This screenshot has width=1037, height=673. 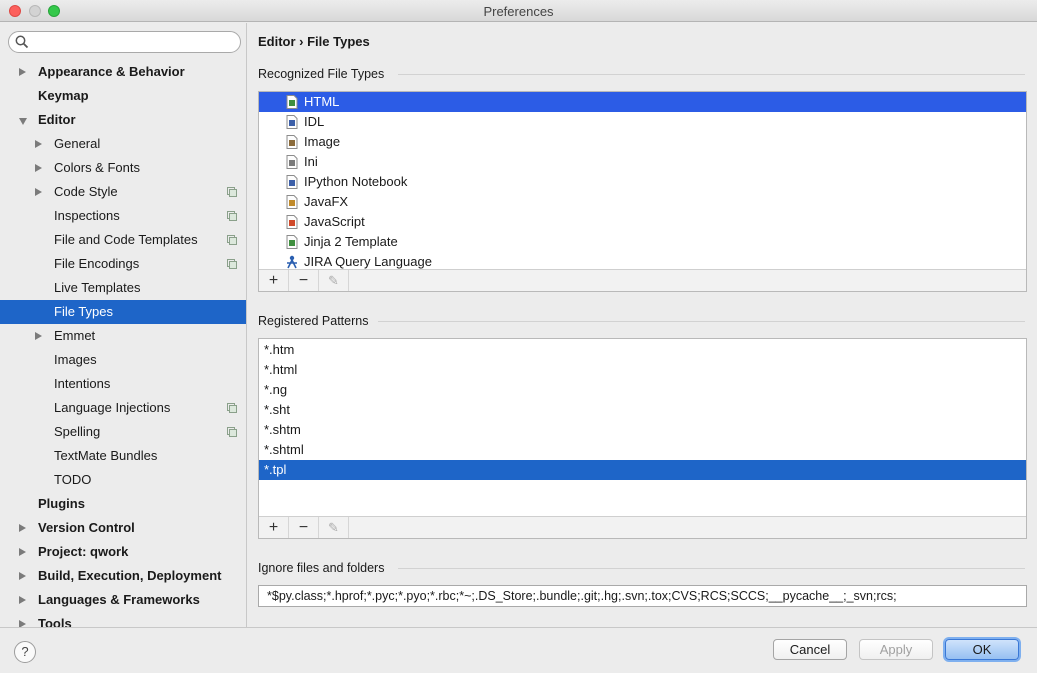 What do you see at coordinates (642, 202) in the screenshot?
I see `file-type-row: JavaFX` at bounding box center [642, 202].